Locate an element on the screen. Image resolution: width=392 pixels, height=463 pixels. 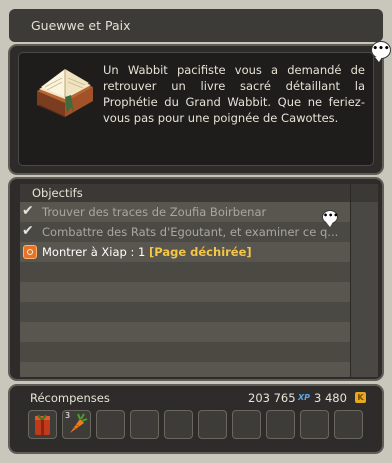
reward-slot-red-package is located at coordinates (42, 424).